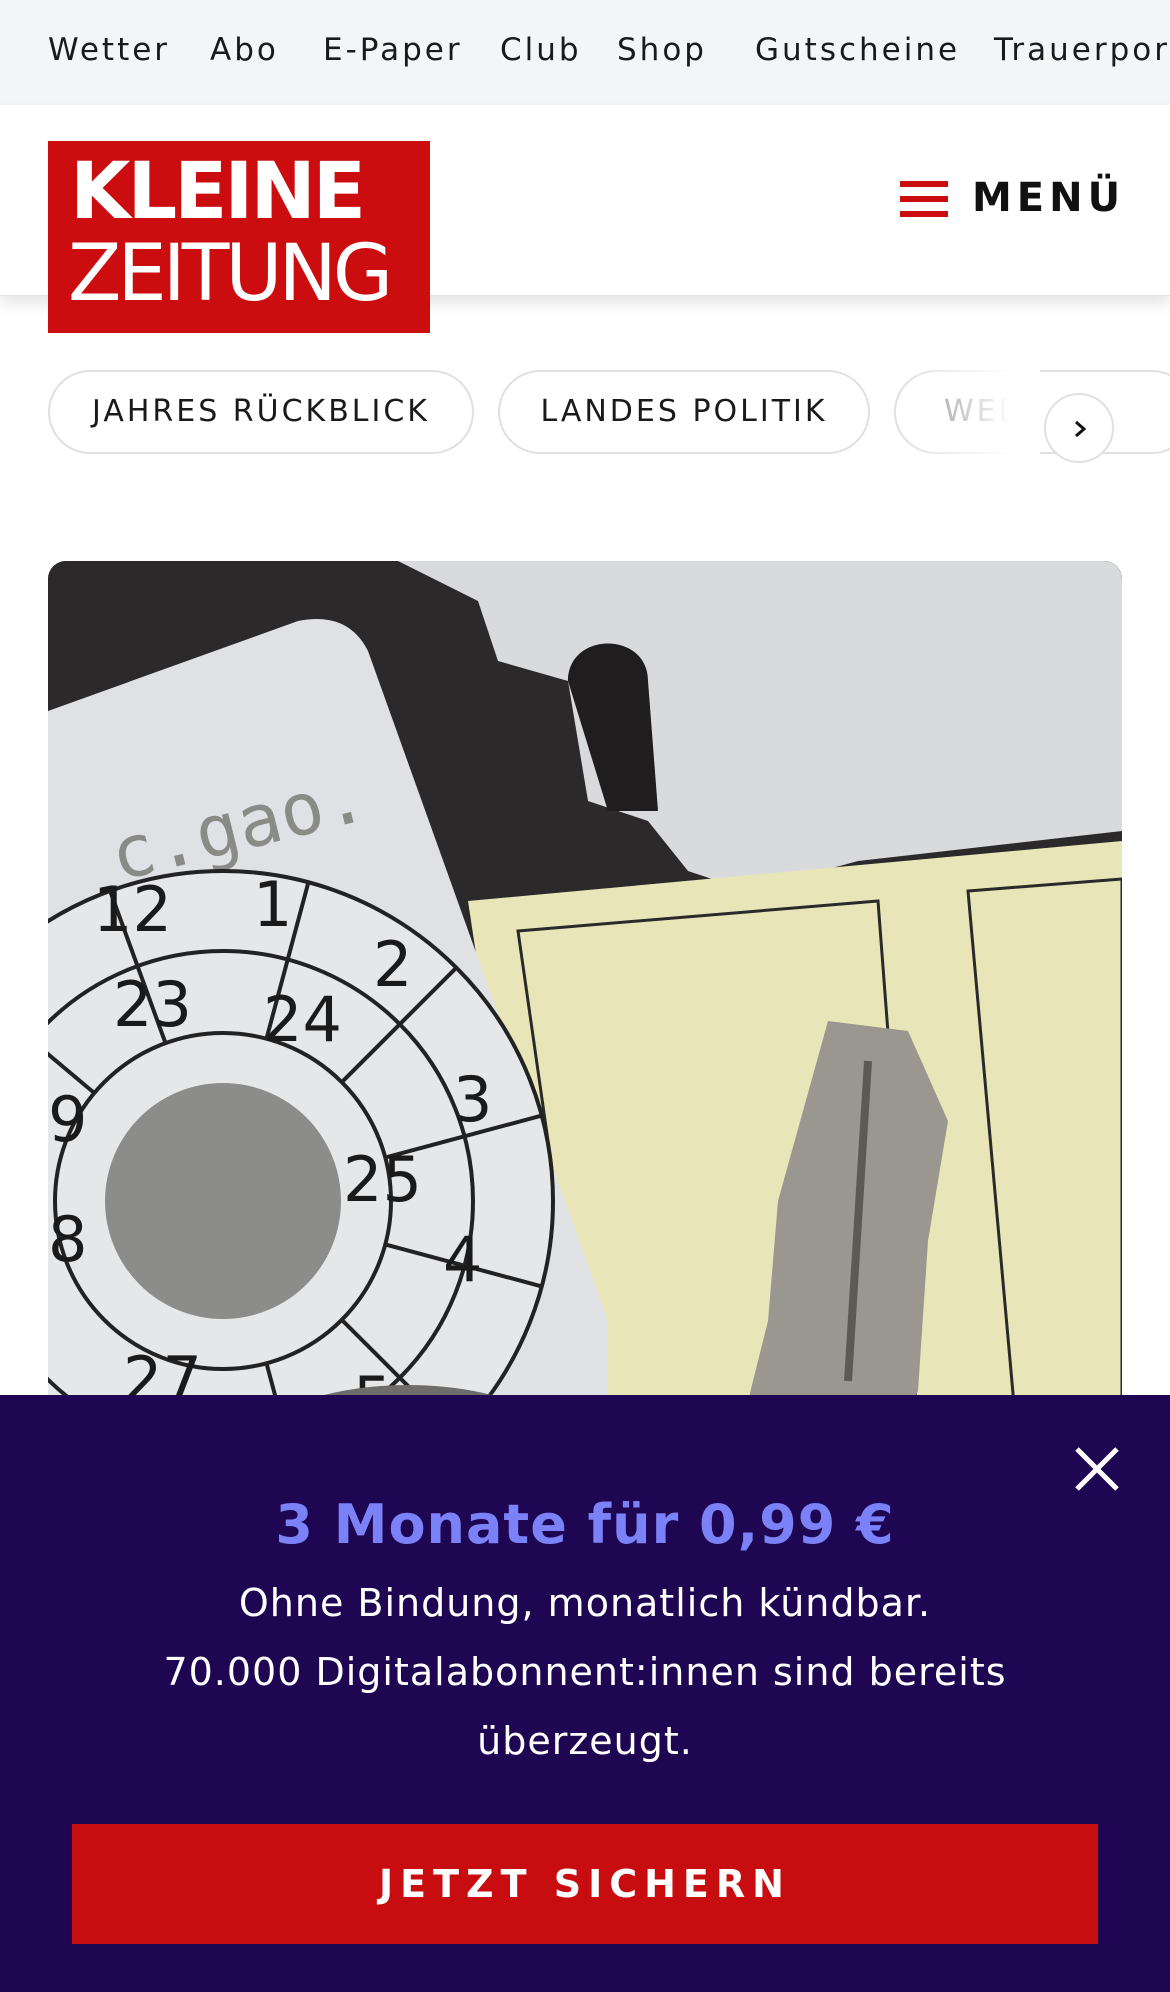 This screenshot has width=1170, height=1992. Describe the element at coordinates (230, 274) in the screenshot. I see `logo-line-zeitung: ZEITUNG` at that location.